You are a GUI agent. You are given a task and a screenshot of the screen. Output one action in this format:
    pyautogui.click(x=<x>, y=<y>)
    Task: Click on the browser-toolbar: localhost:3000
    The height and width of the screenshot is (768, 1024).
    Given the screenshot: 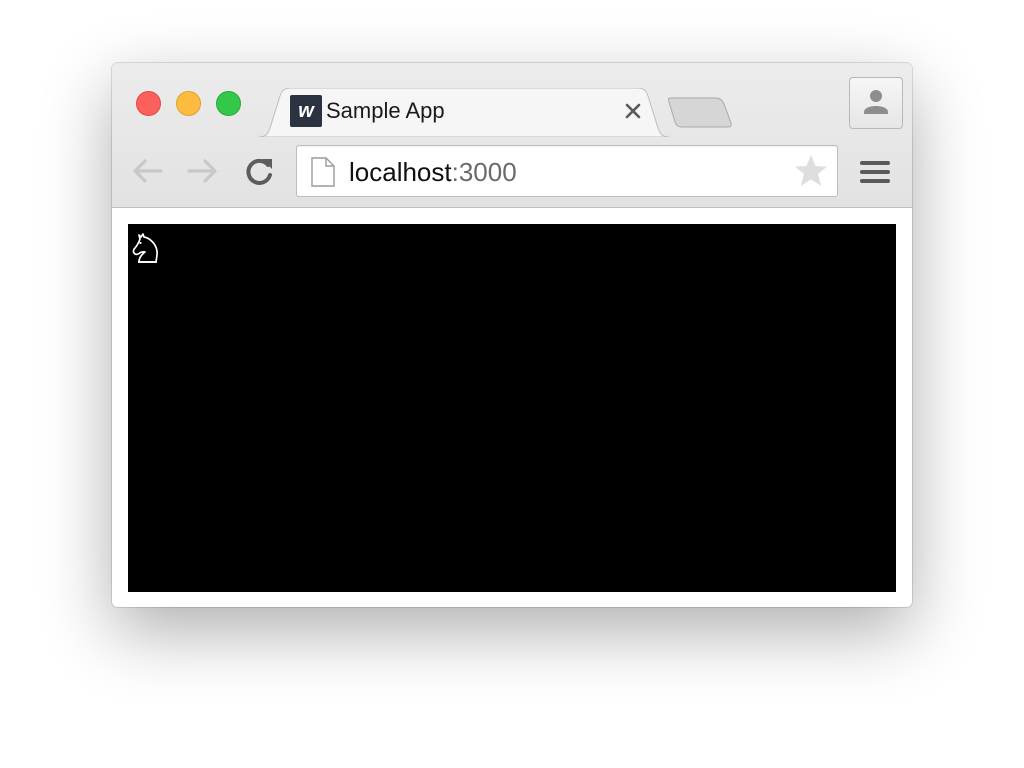 What is the action you would take?
    pyautogui.click(x=512, y=172)
    